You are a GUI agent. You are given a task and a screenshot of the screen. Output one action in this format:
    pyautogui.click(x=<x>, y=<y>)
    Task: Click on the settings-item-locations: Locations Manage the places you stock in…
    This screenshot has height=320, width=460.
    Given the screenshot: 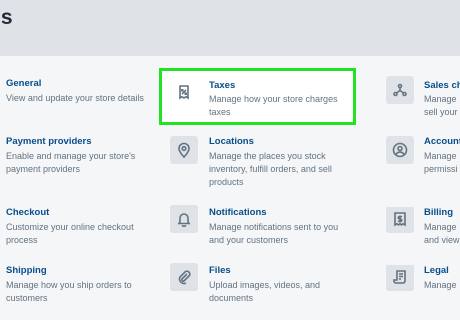 What is the action you would take?
    pyautogui.click(x=261, y=161)
    